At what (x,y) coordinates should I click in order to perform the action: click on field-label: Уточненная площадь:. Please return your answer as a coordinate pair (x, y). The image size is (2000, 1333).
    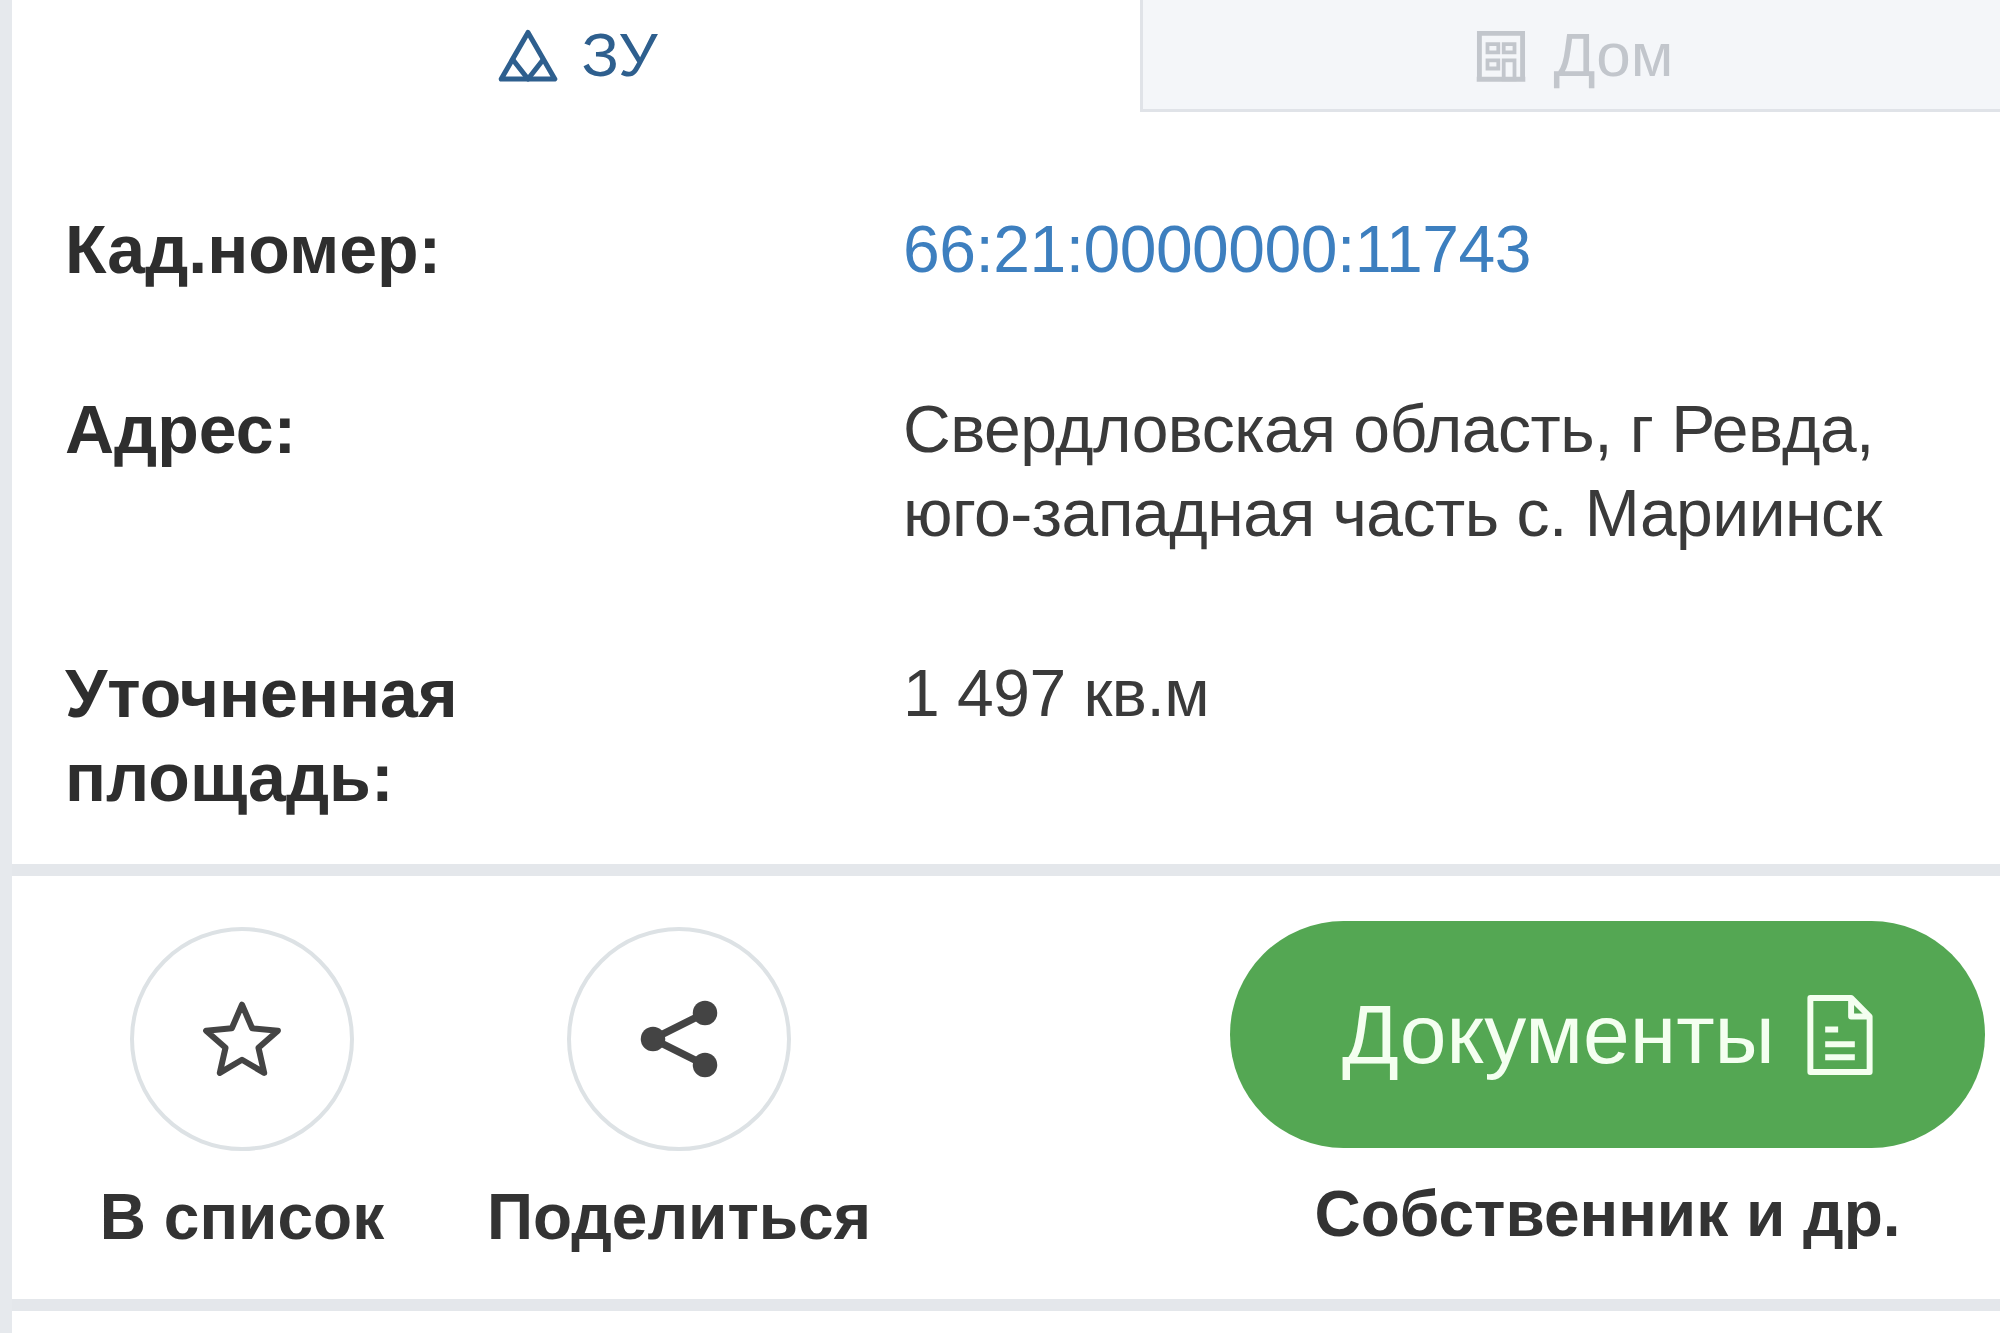
    Looking at the image, I should click on (262, 735).